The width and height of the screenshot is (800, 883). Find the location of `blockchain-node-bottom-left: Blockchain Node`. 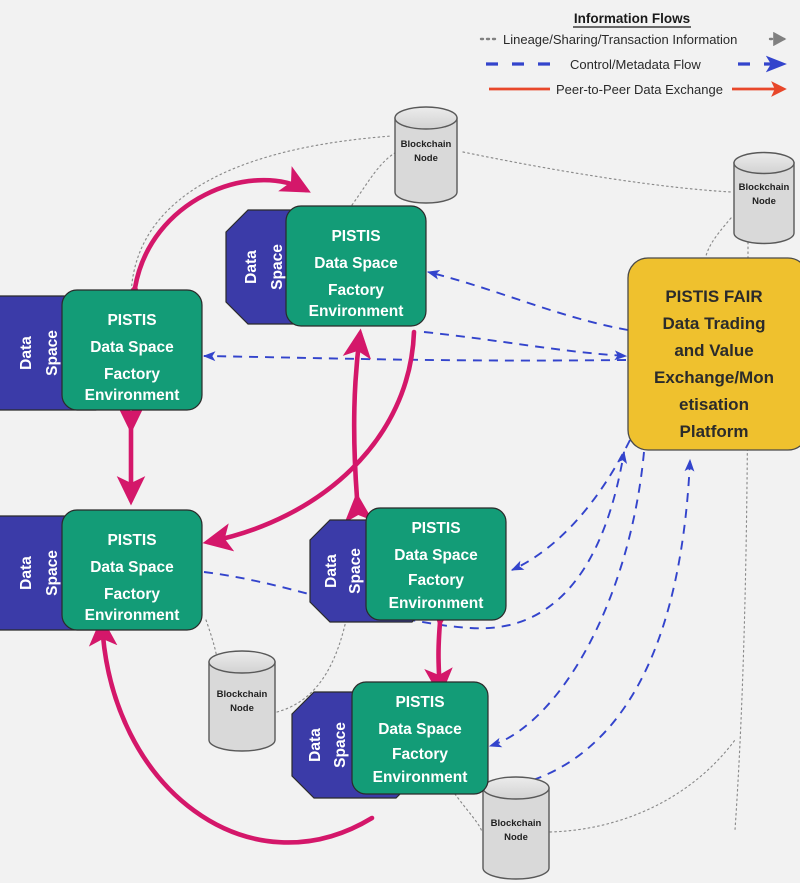

blockchain-node-bottom-left: Blockchain Node is located at coordinates (242, 701).